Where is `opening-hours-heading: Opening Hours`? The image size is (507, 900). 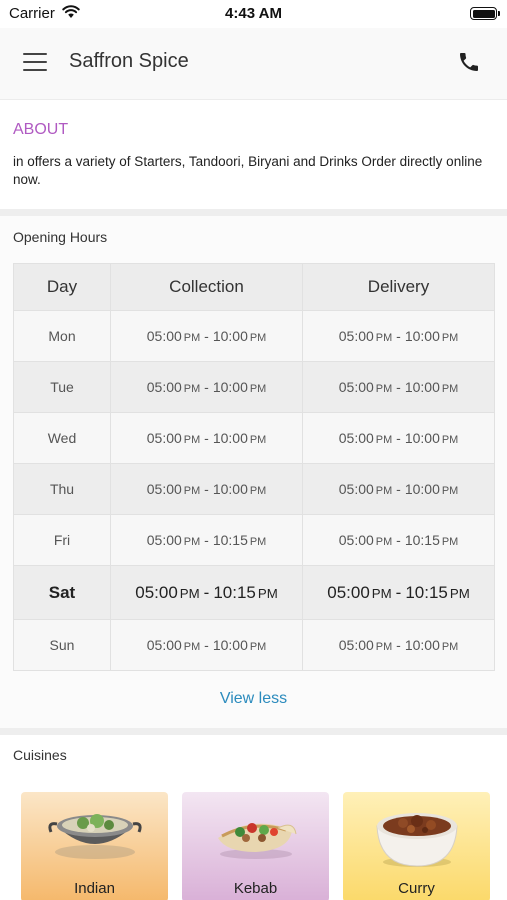
opening-hours-heading: Opening Hours is located at coordinates (60, 237).